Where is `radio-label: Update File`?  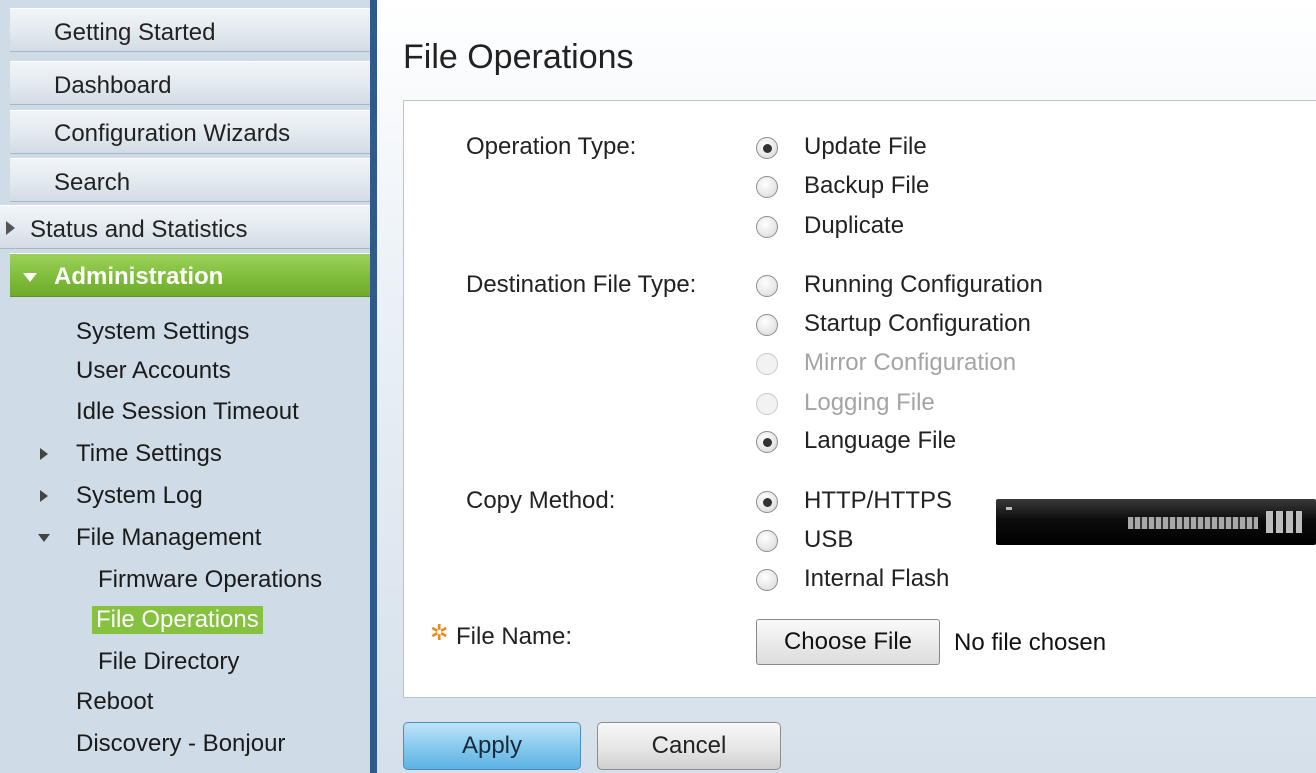
radio-label: Update File is located at coordinates (865, 146).